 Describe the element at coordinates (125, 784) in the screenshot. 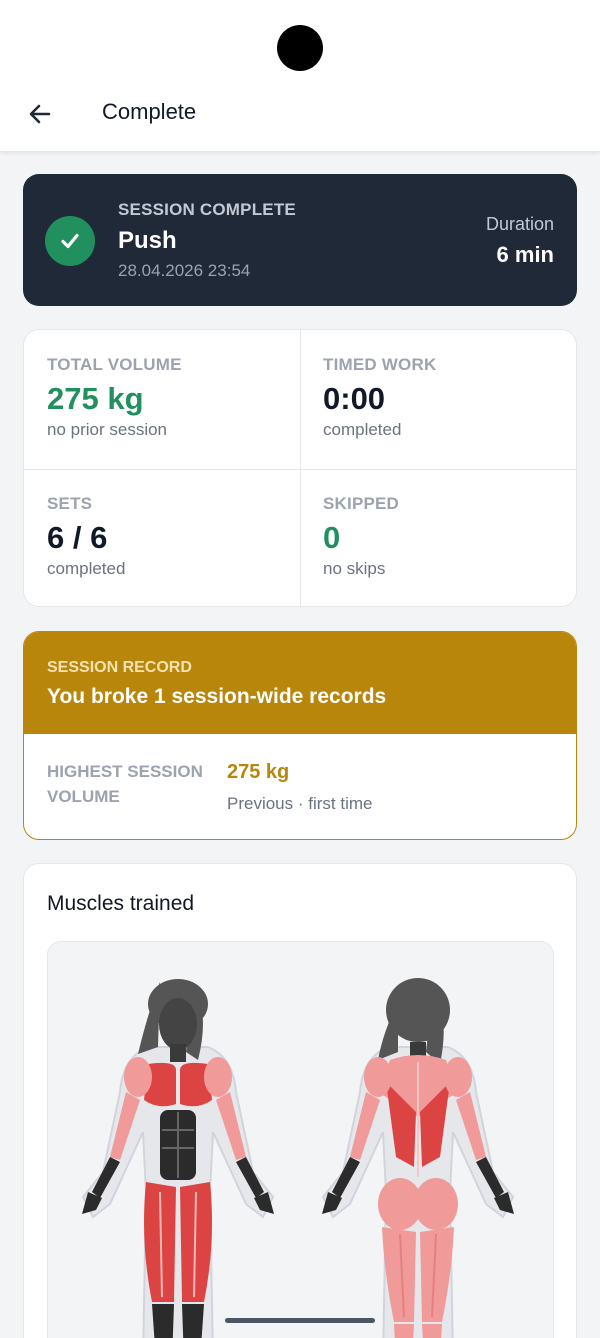

I see `record-item-label: HIGHEST SESSION VOLUME` at that location.